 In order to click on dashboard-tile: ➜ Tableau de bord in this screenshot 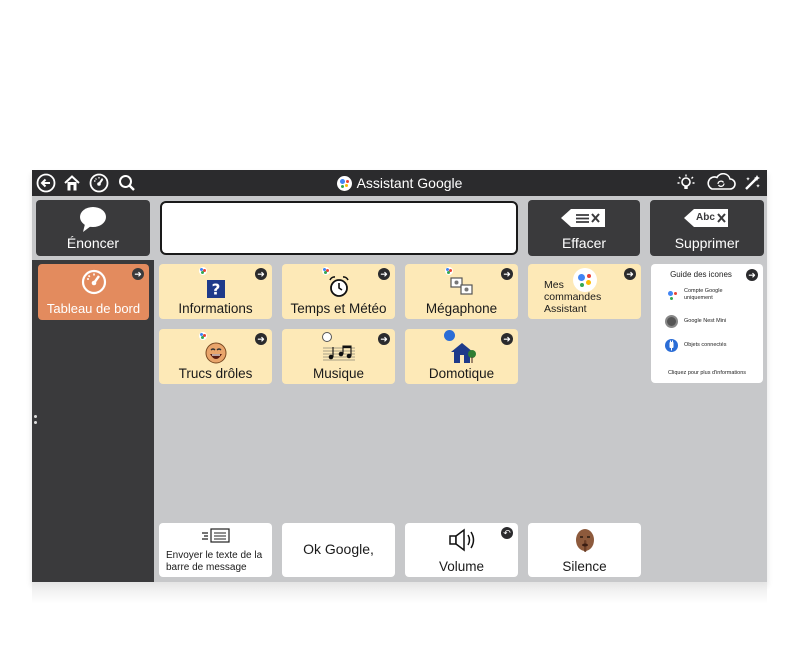, I will do `click(93, 292)`.